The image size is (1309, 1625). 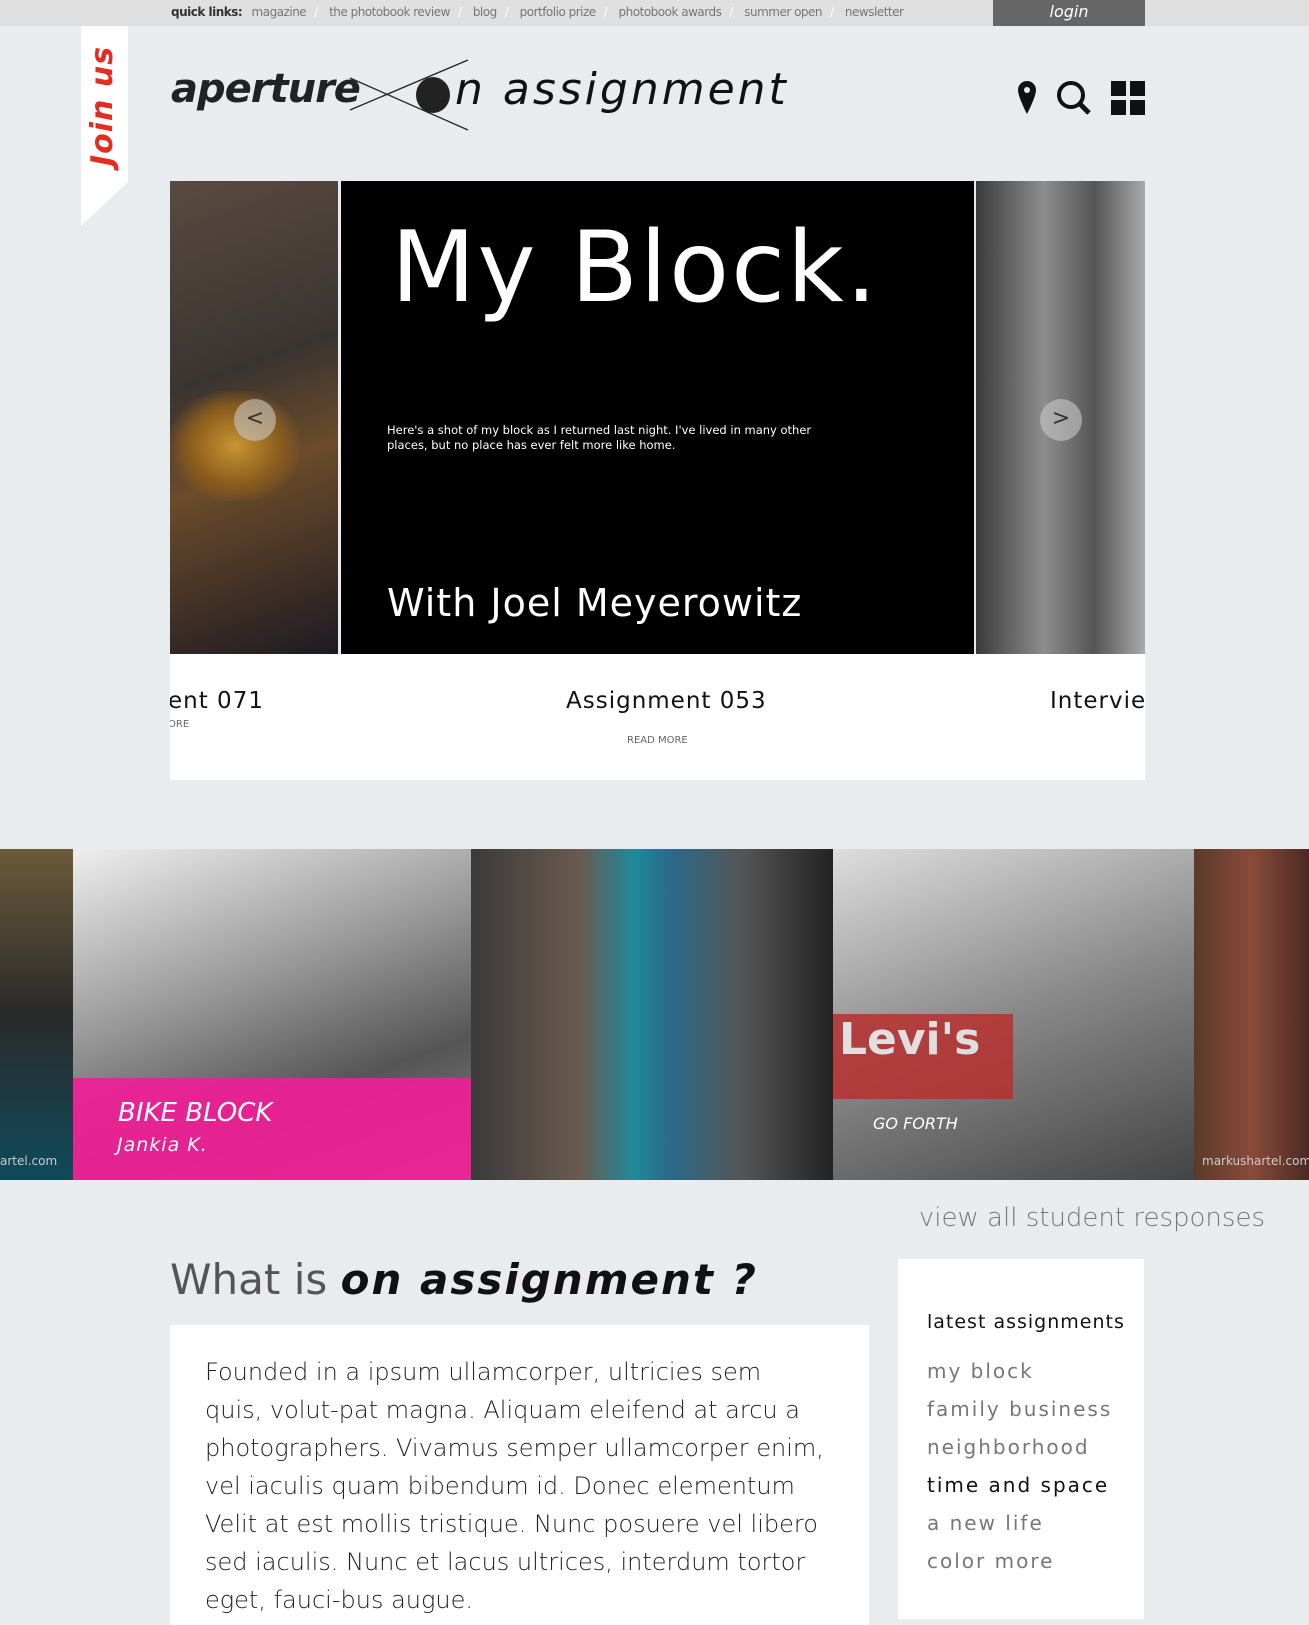 I want to click on grid-menu-icon, so click(x=1128, y=98).